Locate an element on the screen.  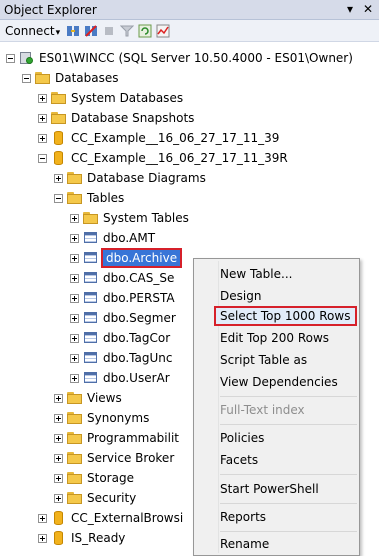
tree-node-table-segmen: dbo.Segmer is located at coordinates (123, 318).